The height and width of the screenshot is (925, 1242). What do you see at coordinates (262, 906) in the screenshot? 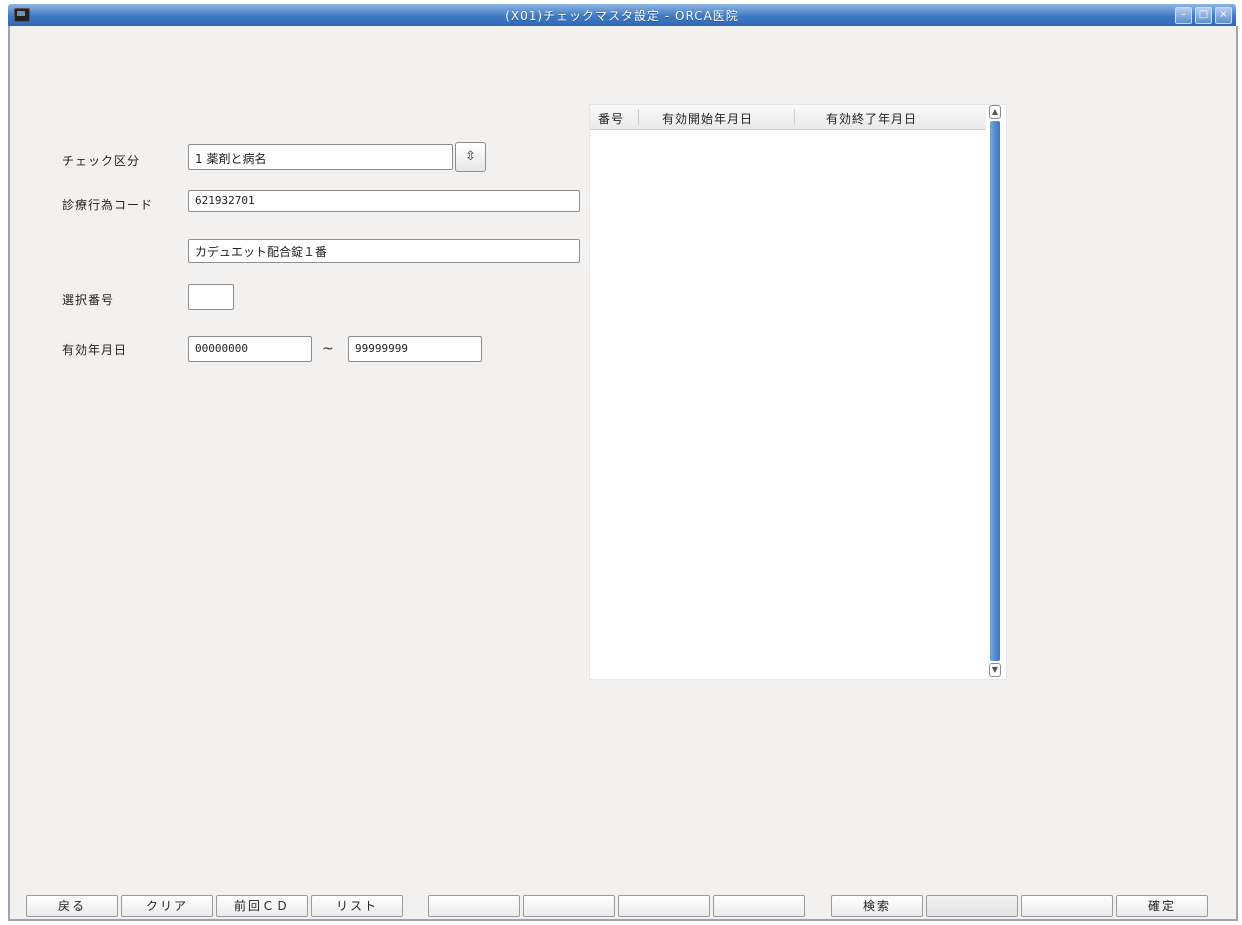
I see `previous-cd-button: 前回ＣＤ` at bounding box center [262, 906].